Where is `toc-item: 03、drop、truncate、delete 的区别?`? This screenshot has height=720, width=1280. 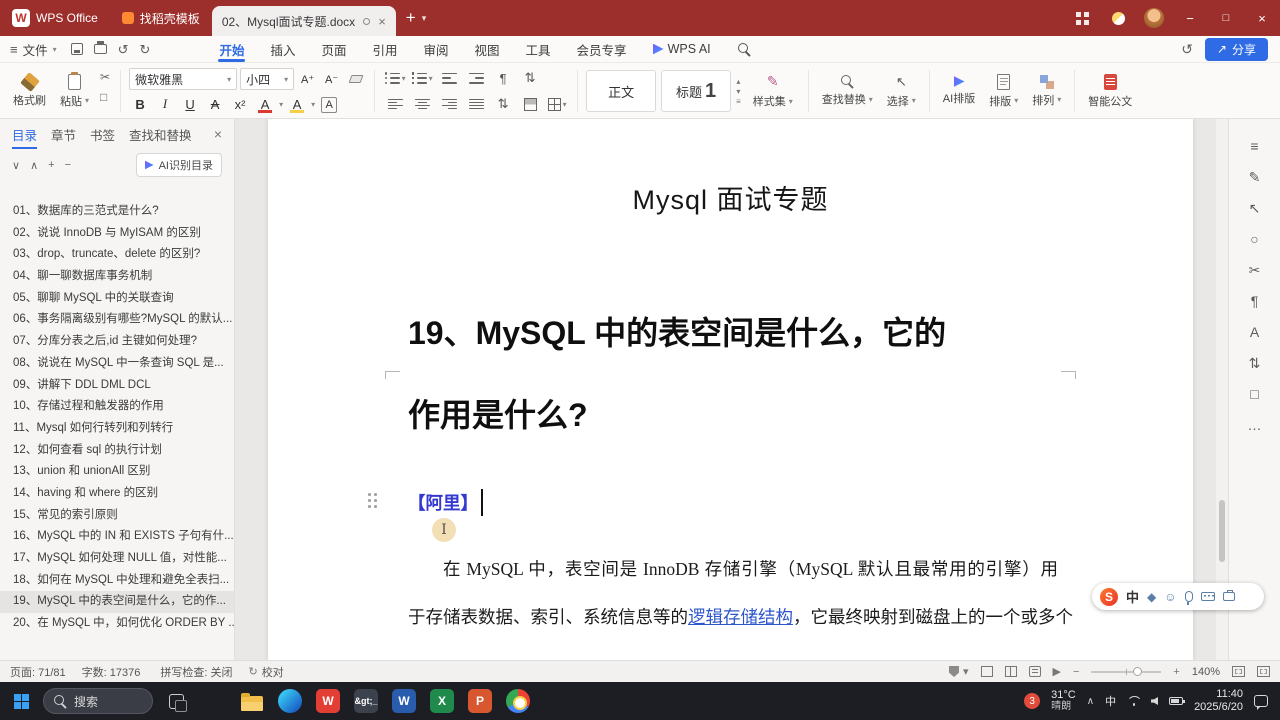
toc-item: 03、drop、truncate、delete 的区别? is located at coordinates (117, 255).